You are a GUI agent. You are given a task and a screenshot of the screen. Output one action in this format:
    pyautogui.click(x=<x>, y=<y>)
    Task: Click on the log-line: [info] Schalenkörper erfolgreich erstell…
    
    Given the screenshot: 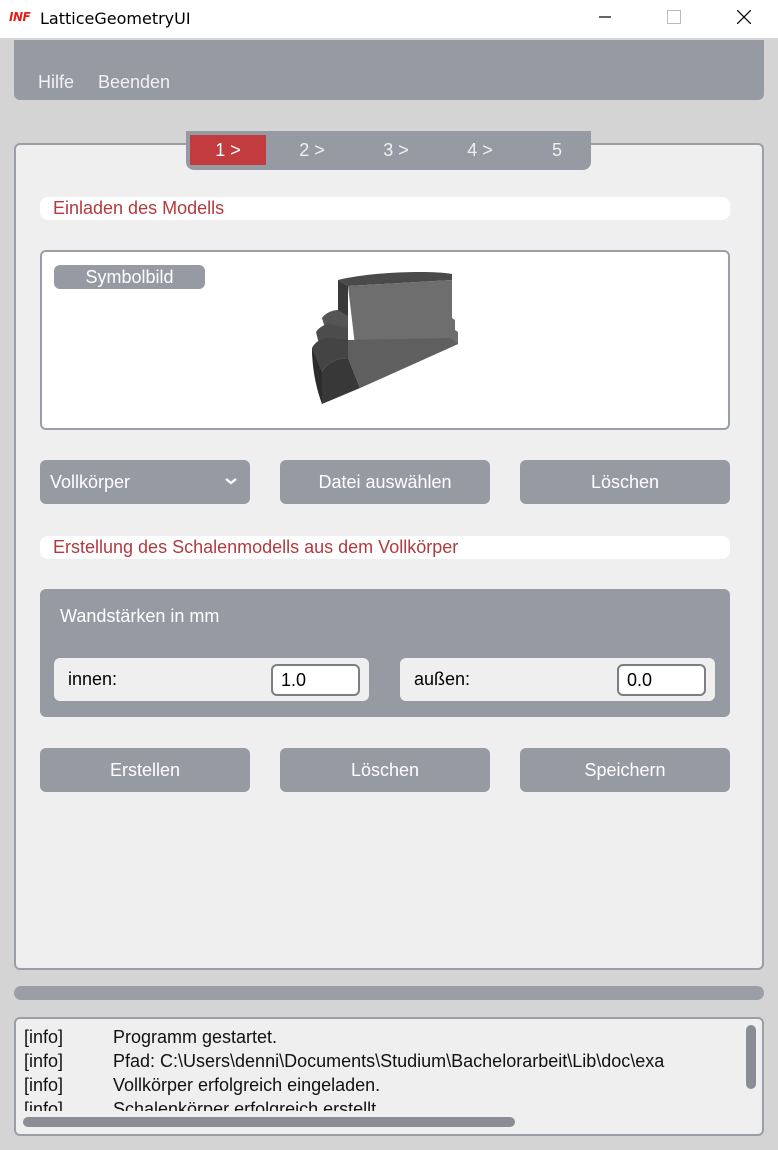 What is the action you would take?
    pyautogui.click(x=381, y=1105)
    